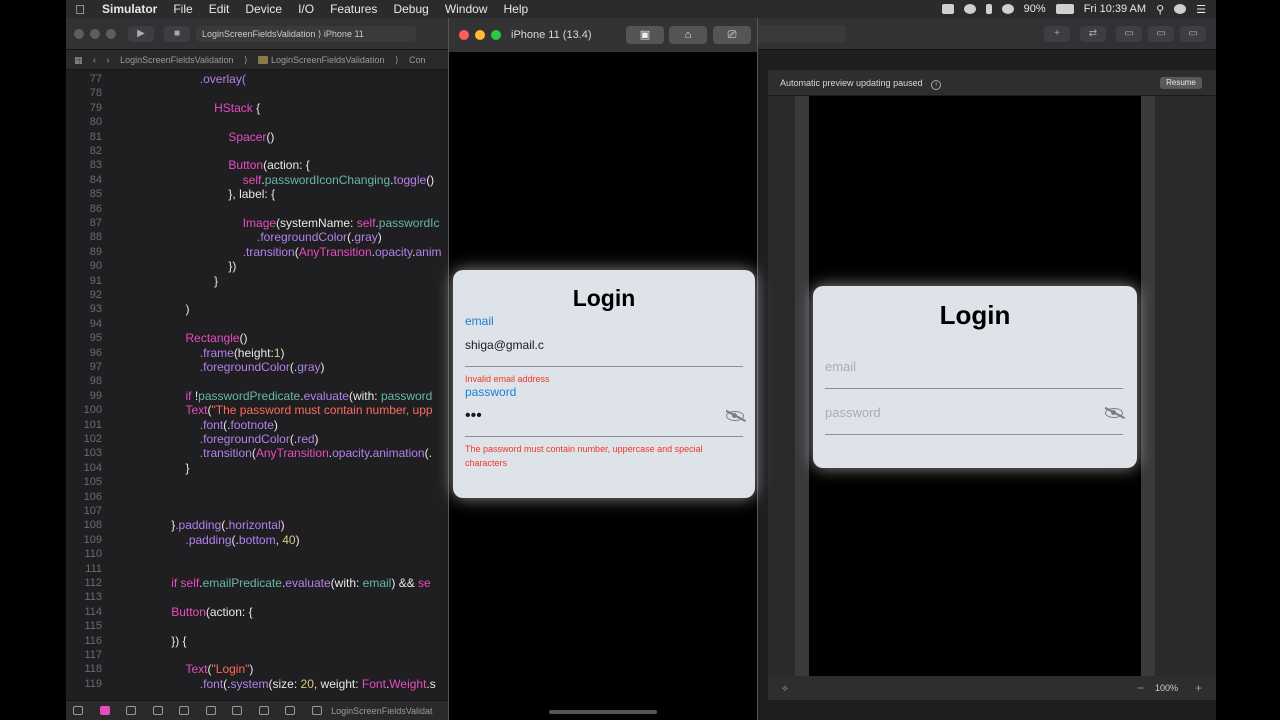  What do you see at coordinates (257, 165) in the screenshot?
I see `code-line: 83 Button(action: {` at bounding box center [257, 165].